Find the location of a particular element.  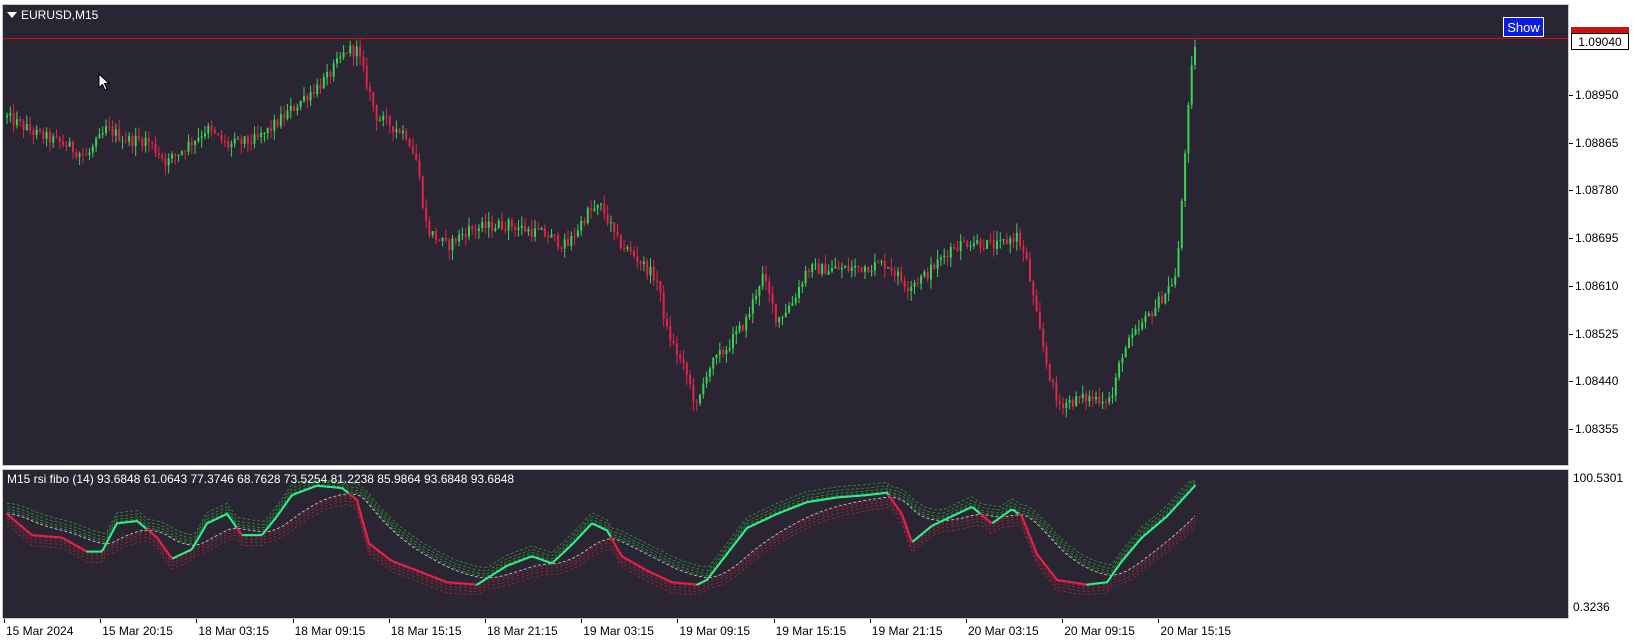

collapse-triangle-icon is located at coordinates (12, 15).